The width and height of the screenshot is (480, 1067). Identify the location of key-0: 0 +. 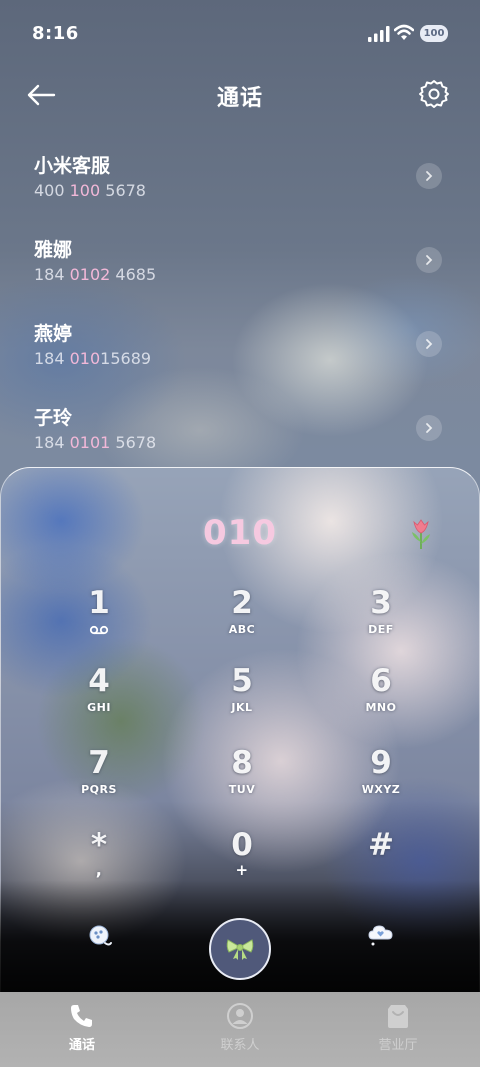
(242, 863).